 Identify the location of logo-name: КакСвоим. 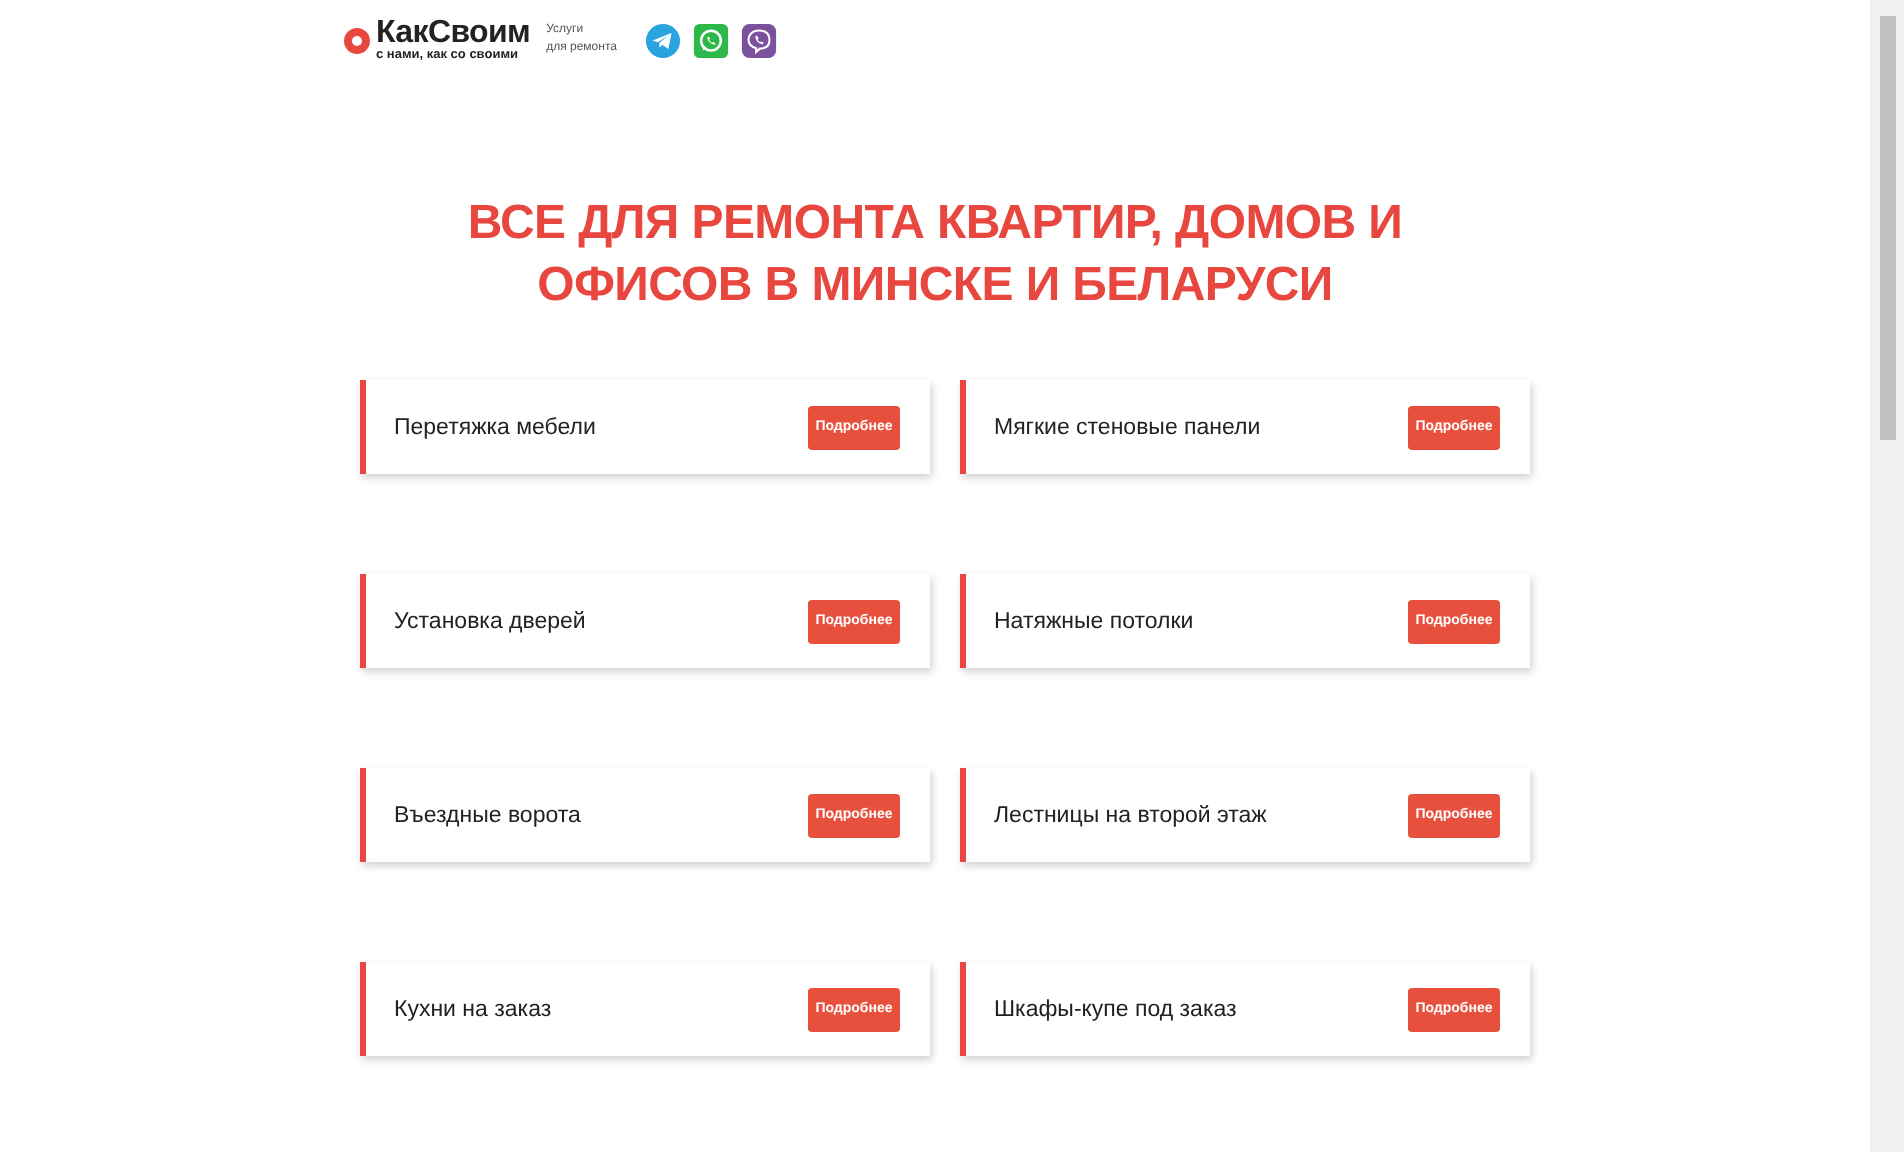
(453, 33).